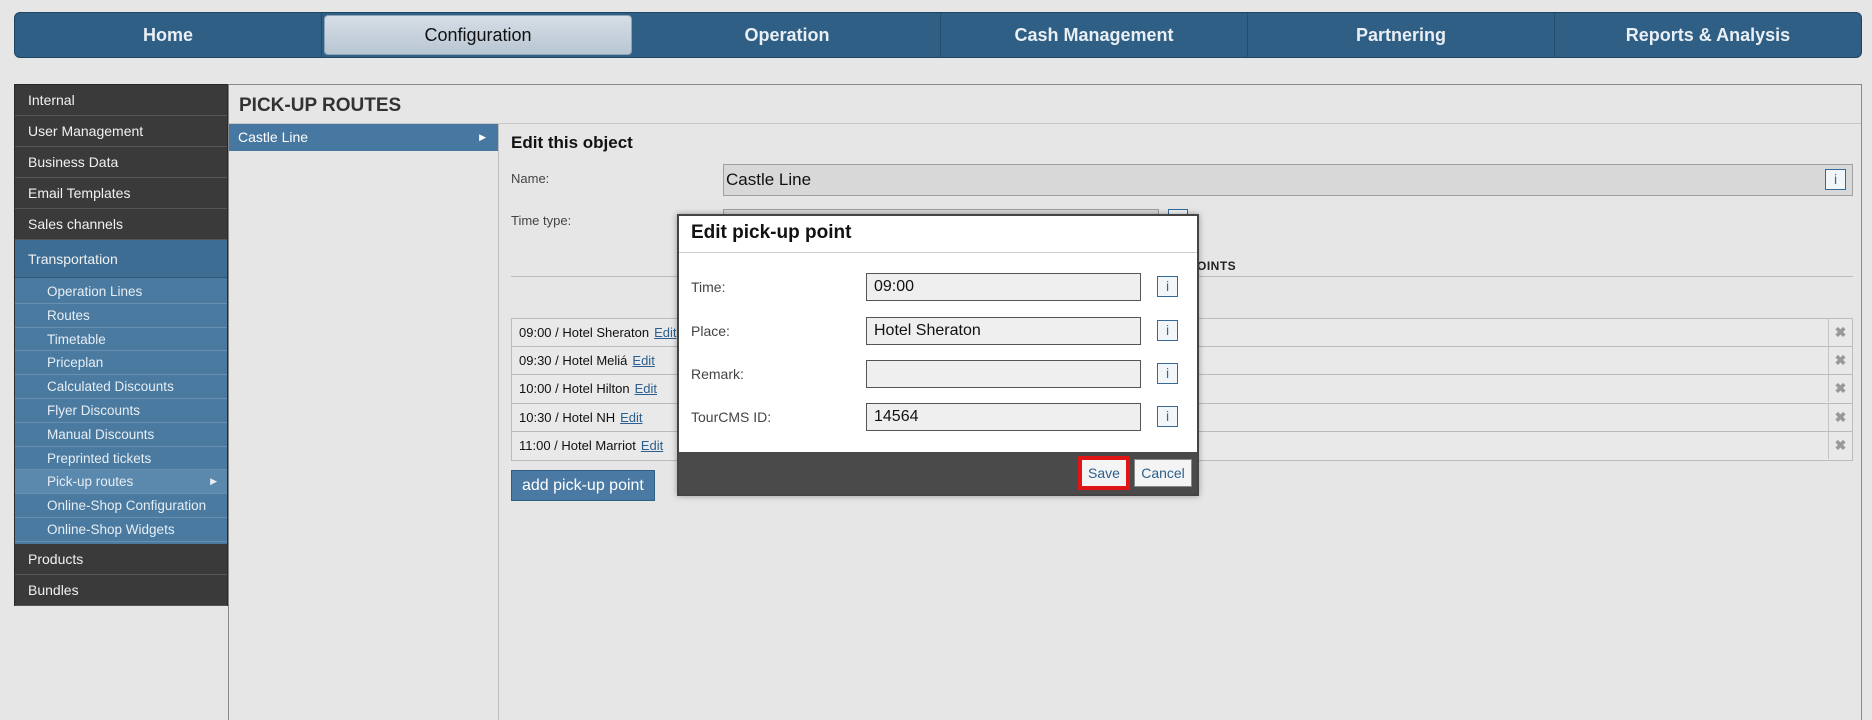 Image resolution: width=1872 pixels, height=720 pixels. I want to click on name-info-icon: i, so click(1835, 179).